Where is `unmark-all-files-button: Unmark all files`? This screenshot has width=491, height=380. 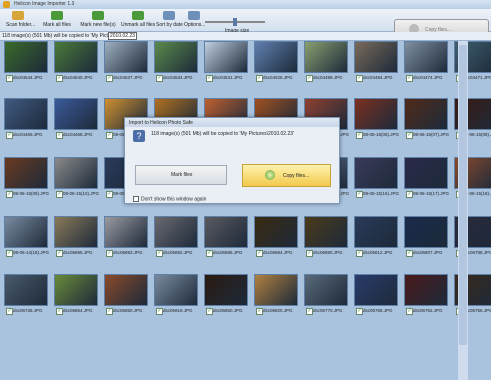 unmark-all-files-button: Unmark all files is located at coordinates (138, 20).